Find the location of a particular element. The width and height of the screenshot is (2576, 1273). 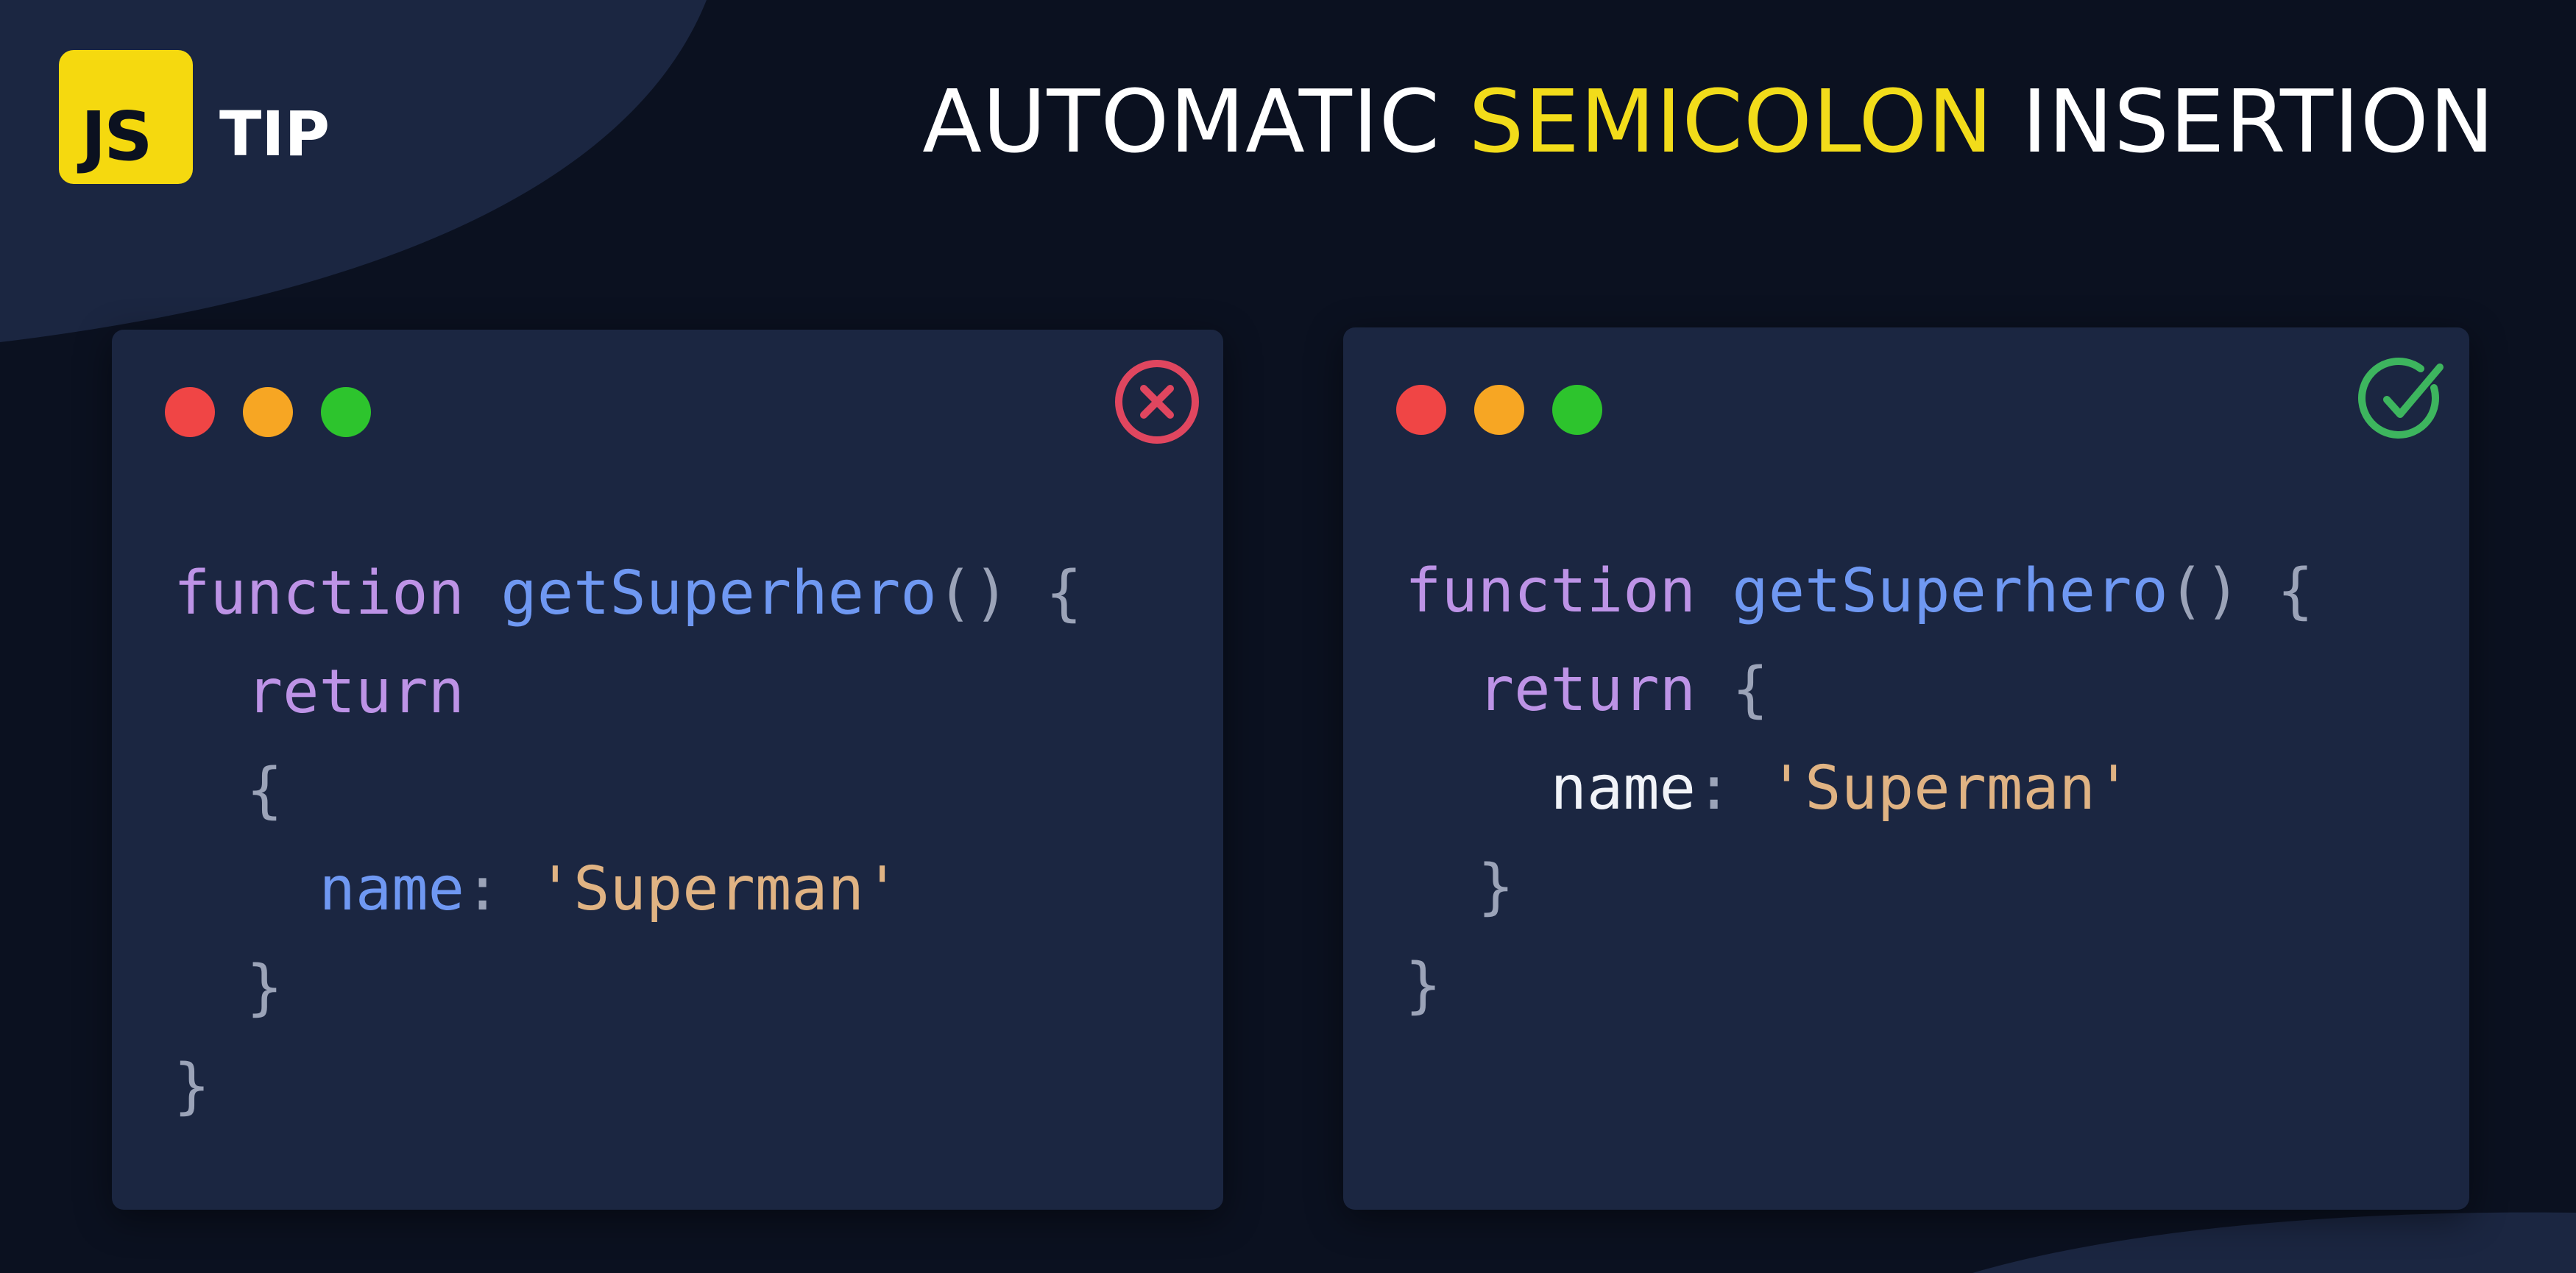

check-circle-icon is located at coordinates (2403, 399).